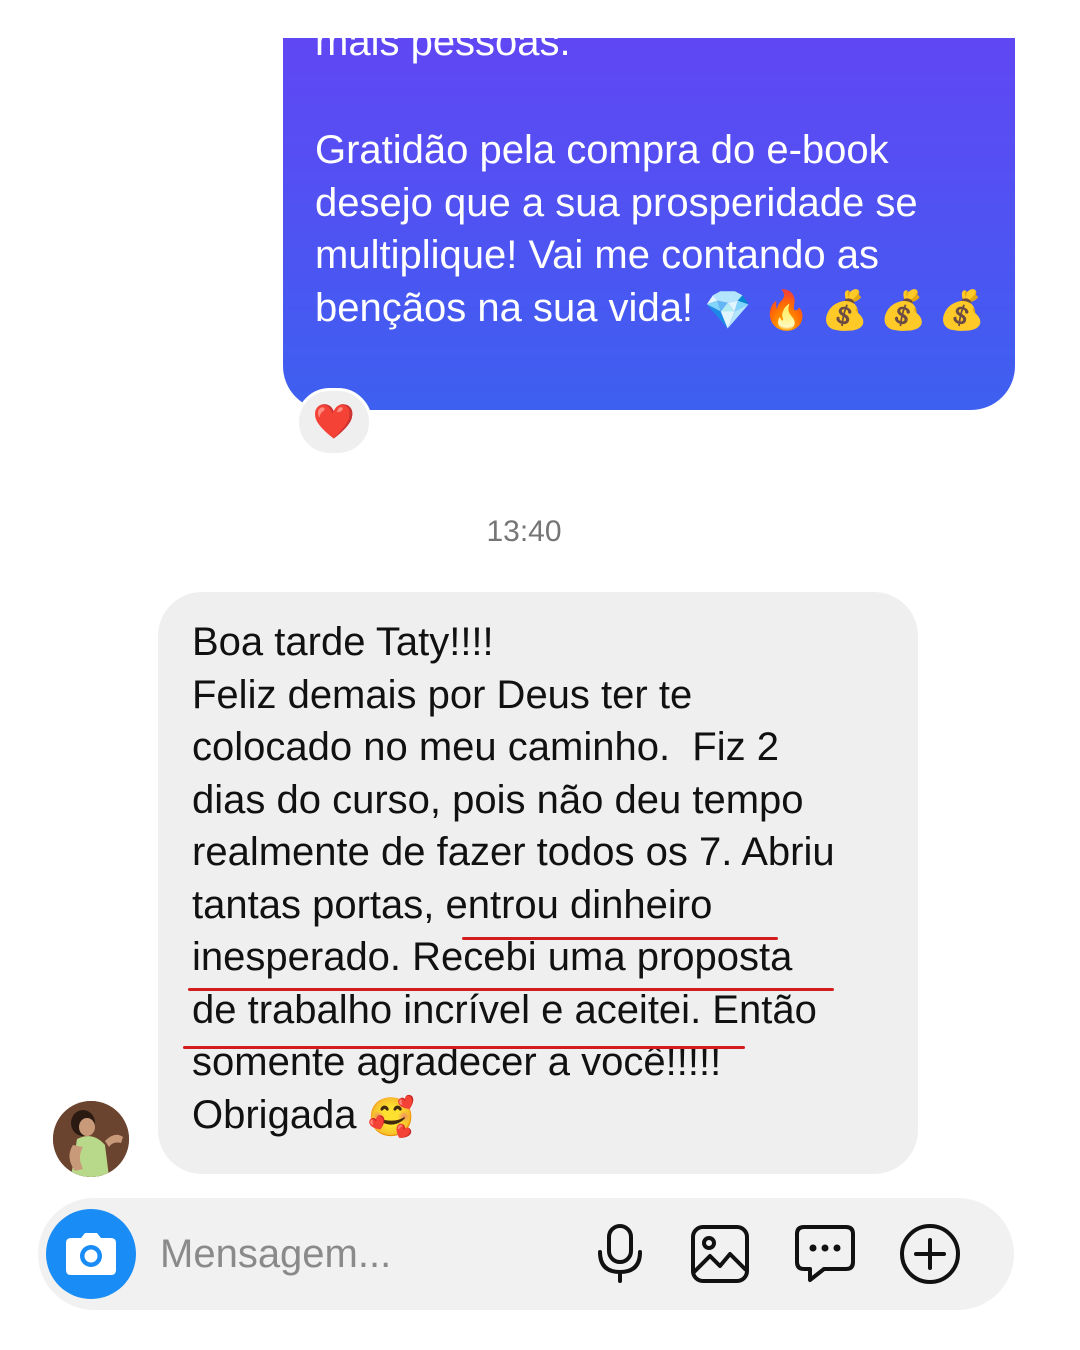 The image size is (1080, 1350). Describe the element at coordinates (547, 1115) in the screenshot. I see `message-line-last: Obrigada 🥰` at that location.